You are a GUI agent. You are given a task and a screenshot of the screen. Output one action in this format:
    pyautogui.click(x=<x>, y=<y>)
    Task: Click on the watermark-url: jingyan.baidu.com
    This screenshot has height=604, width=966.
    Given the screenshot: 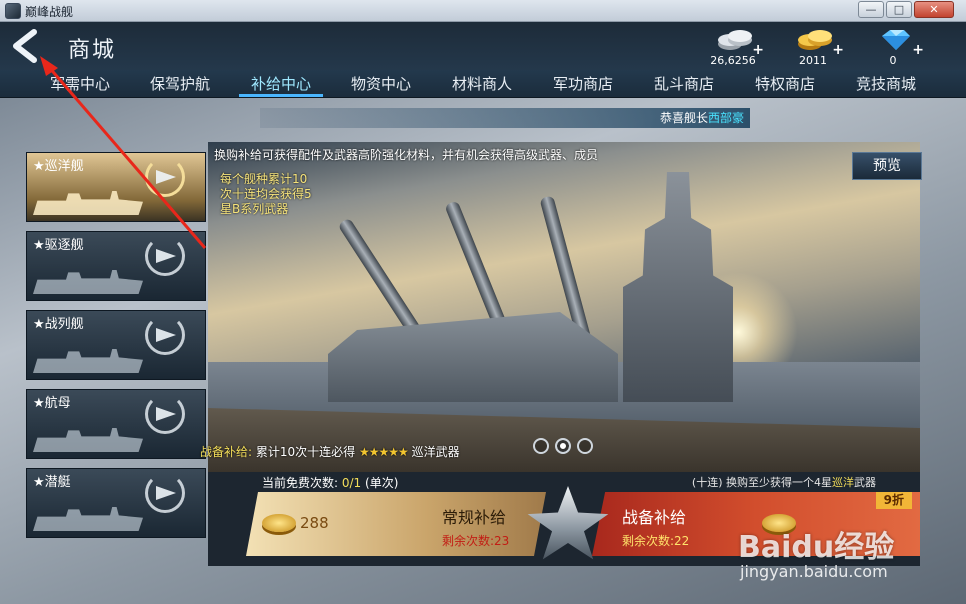 What is the action you would take?
    pyautogui.click(x=814, y=571)
    